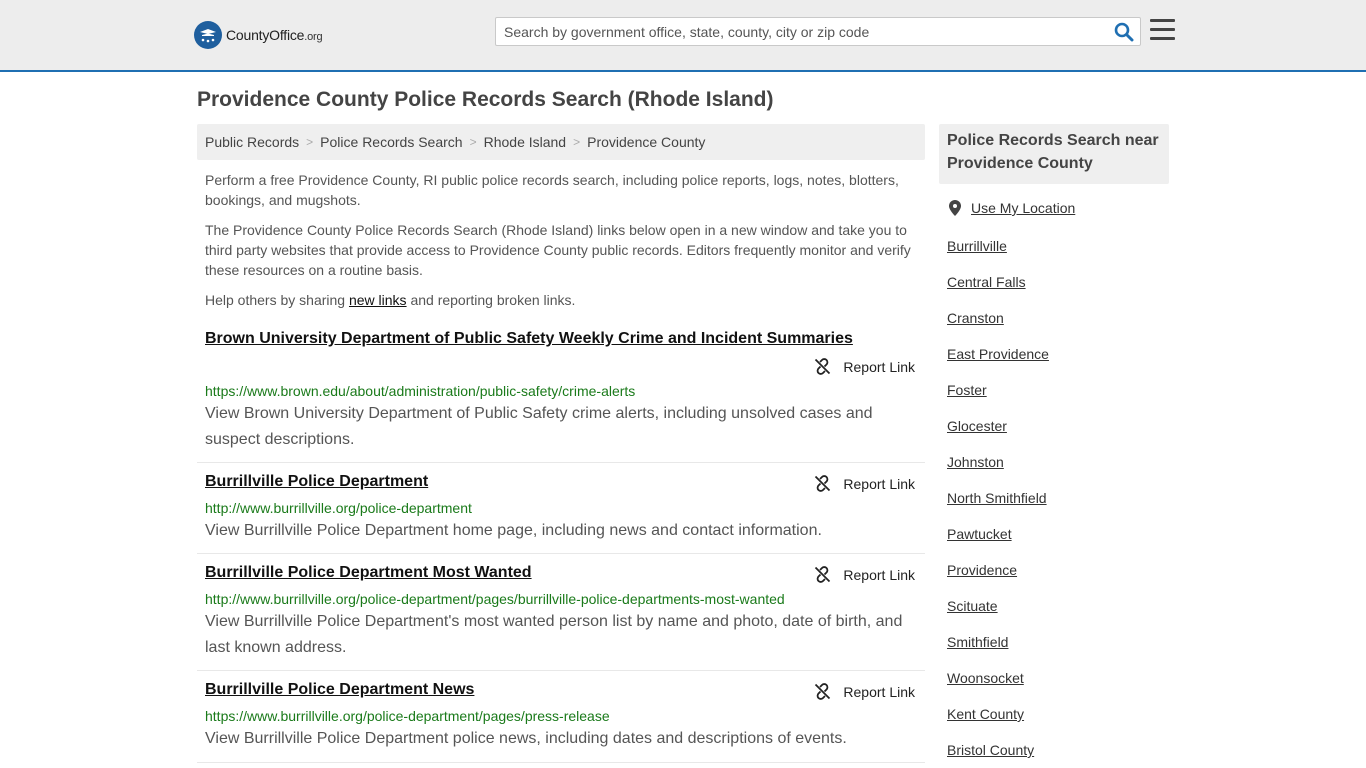 The image size is (1366, 768). What do you see at coordinates (955, 208) in the screenshot?
I see `map-pin-icon` at bounding box center [955, 208].